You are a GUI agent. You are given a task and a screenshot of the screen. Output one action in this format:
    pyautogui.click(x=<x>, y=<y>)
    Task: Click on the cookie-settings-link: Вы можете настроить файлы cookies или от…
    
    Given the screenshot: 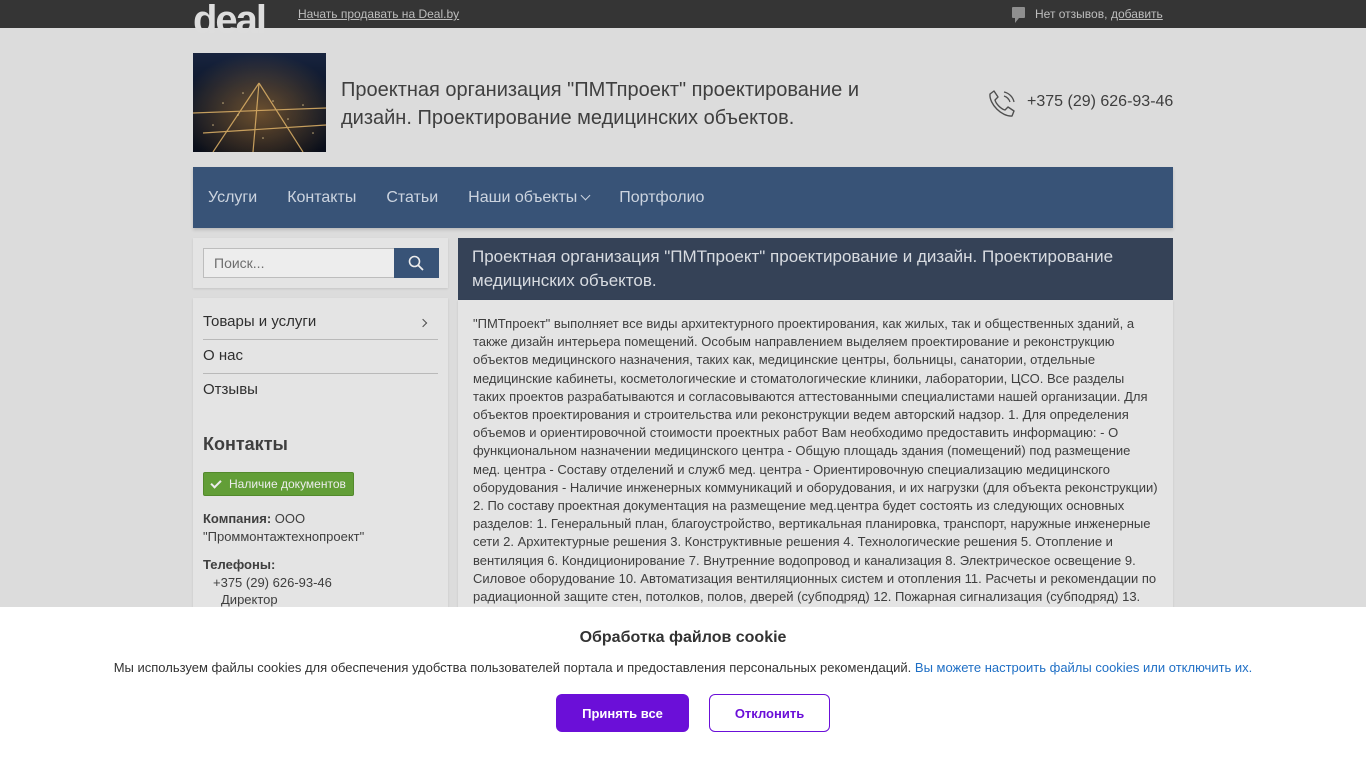 What is the action you would take?
    pyautogui.click(x=1083, y=667)
    